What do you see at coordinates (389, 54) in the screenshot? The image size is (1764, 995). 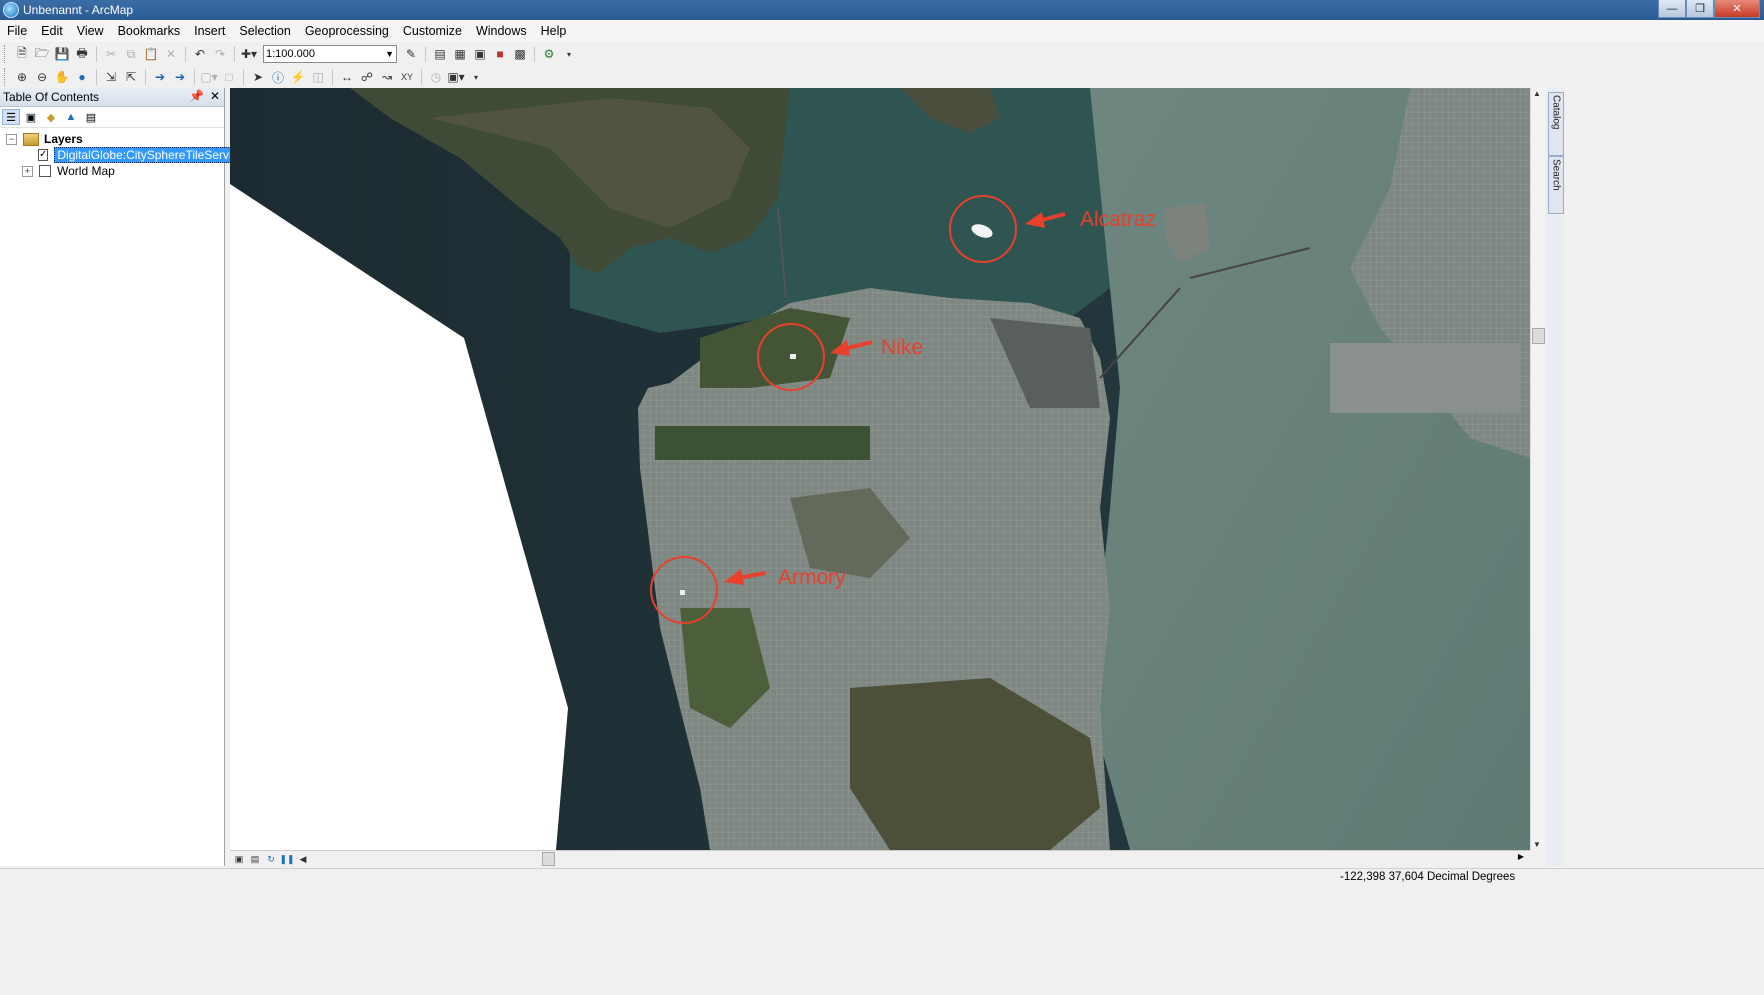 I see `chevron-down-icon: ▼` at bounding box center [389, 54].